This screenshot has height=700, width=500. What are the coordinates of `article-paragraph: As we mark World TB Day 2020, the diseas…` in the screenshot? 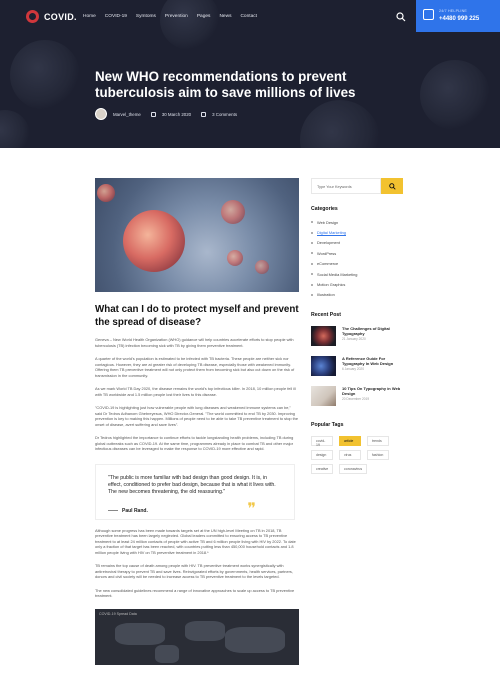 It's located at (195, 391).